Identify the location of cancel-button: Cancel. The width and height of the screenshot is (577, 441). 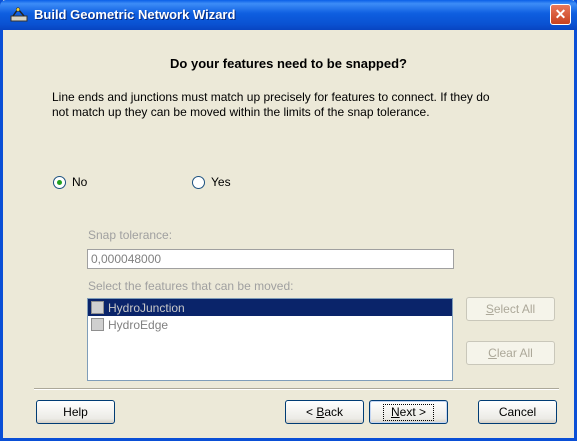
(517, 412).